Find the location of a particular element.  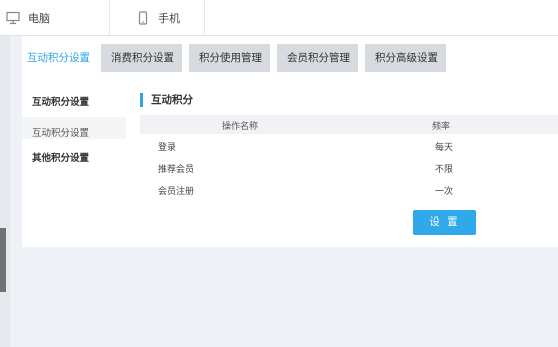

phone-icon is located at coordinates (143, 17).